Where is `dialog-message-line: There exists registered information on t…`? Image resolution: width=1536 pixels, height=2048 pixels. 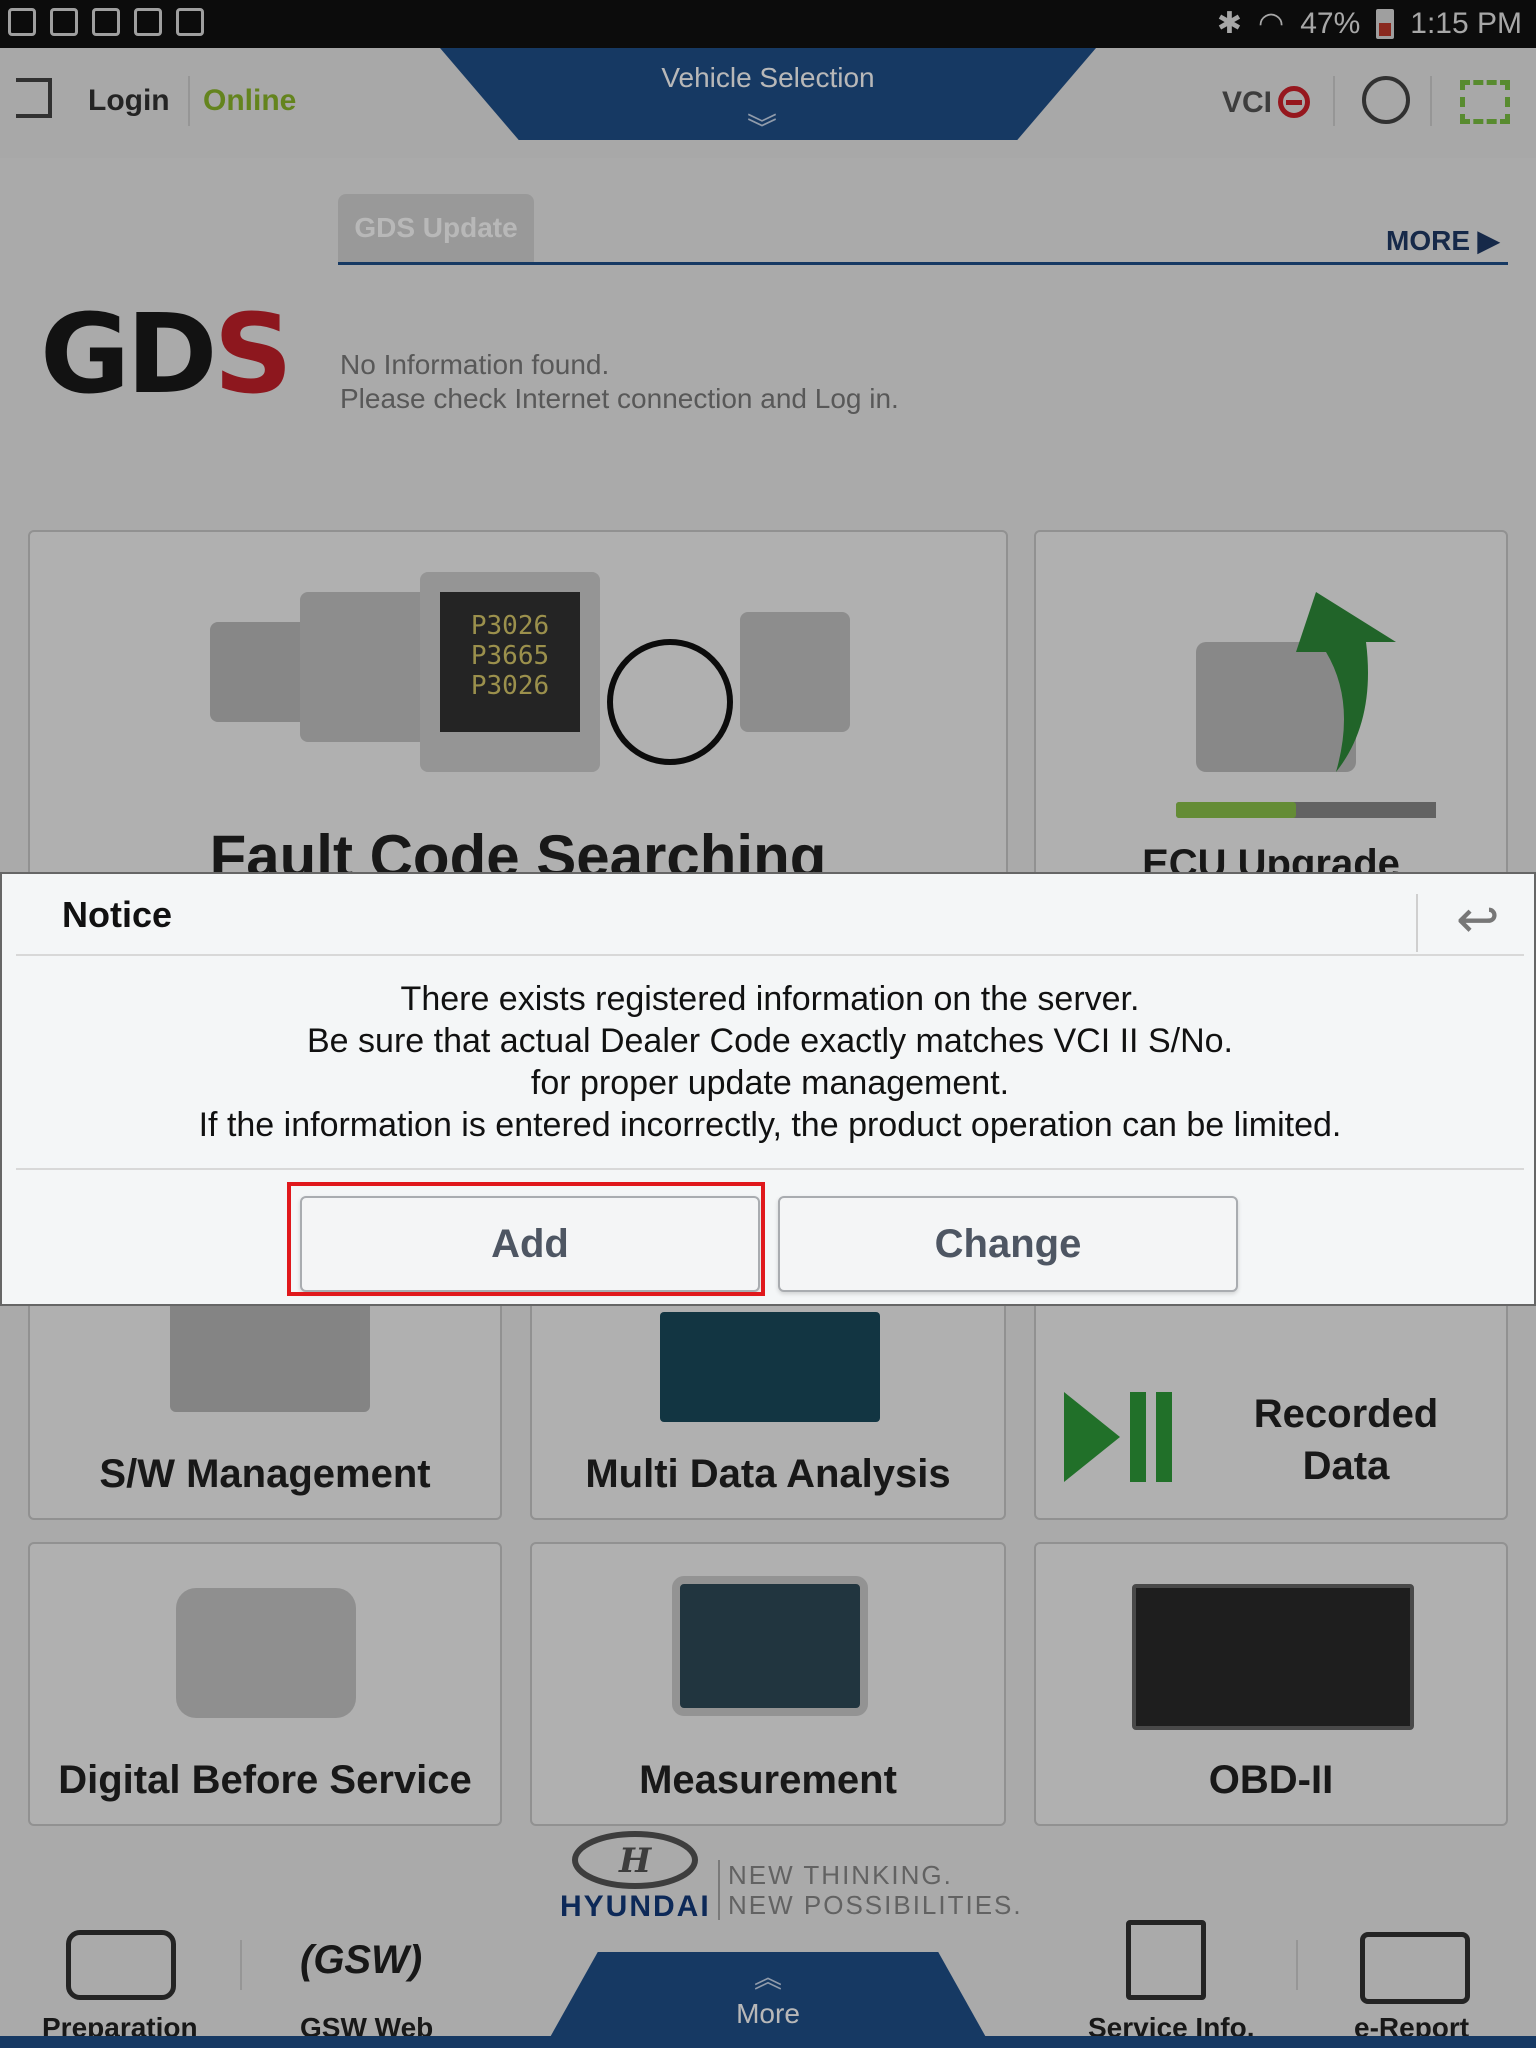
dialog-message-line: There exists registered information on t… is located at coordinates (770, 999).